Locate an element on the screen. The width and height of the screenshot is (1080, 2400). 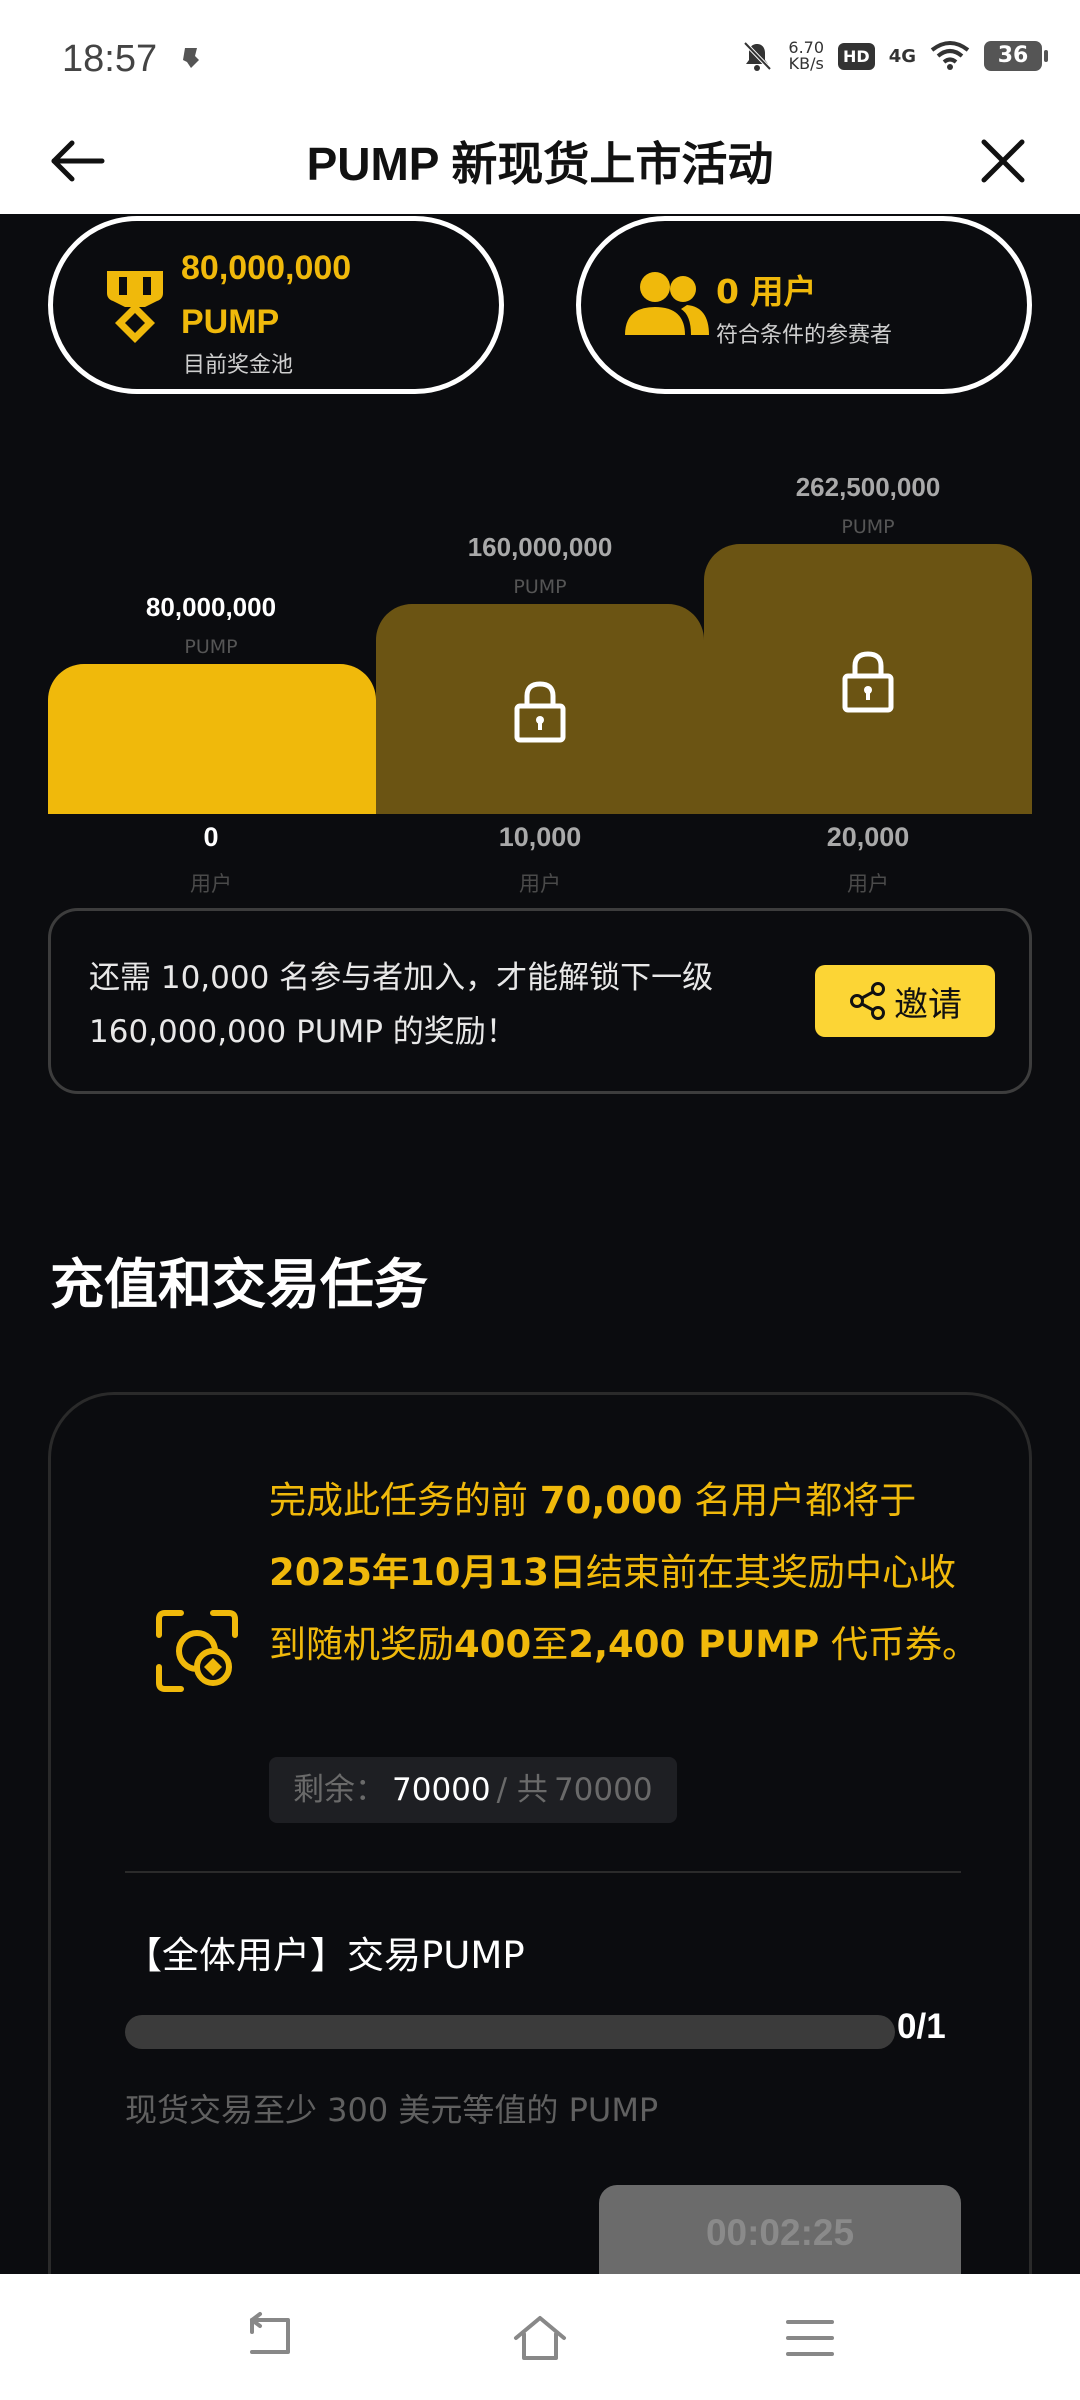
task-reward-min: 400 is located at coordinates (493, 1644).